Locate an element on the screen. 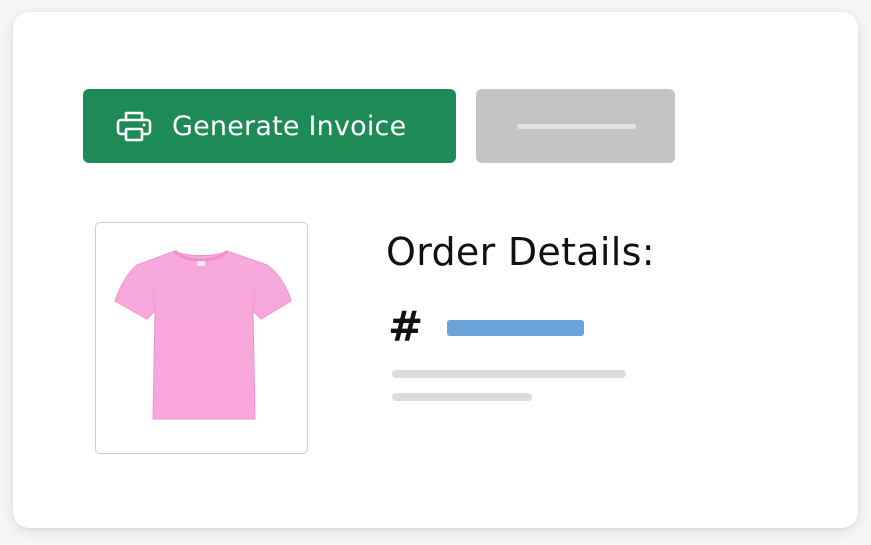  printer-icon is located at coordinates (134, 126).